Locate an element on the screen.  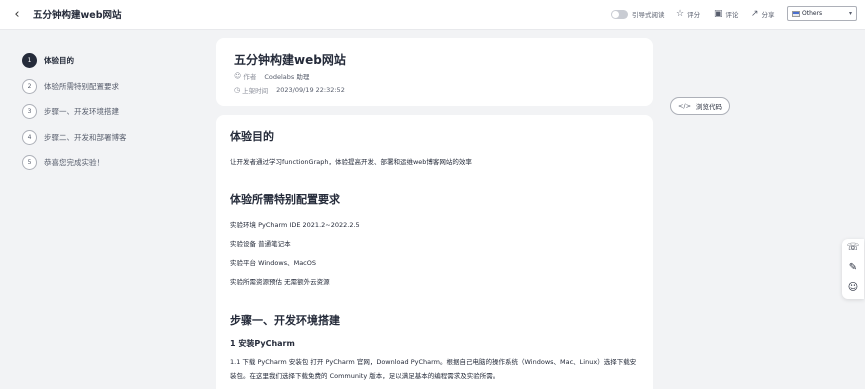
pen-icon: ✎ is located at coordinates (853, 268).